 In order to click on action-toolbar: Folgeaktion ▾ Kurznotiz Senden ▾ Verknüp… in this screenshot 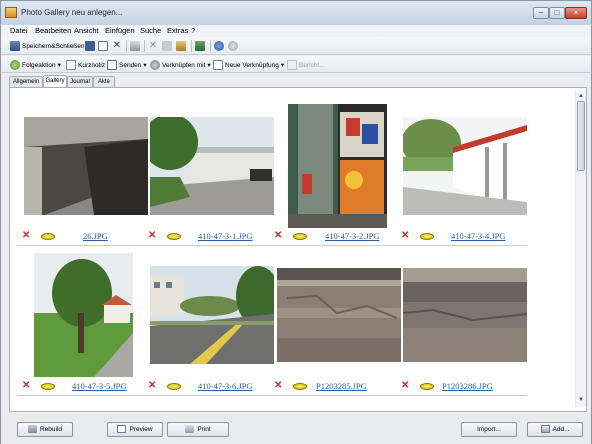, I will do `click(296, 64)`.